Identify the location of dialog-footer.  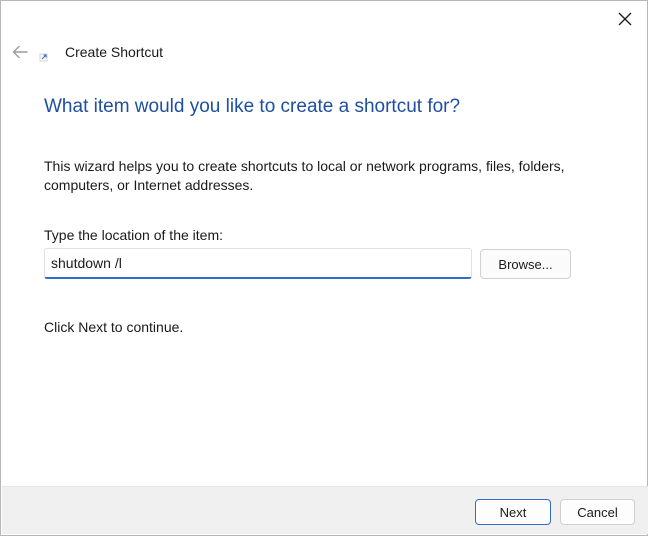
(325, 510).